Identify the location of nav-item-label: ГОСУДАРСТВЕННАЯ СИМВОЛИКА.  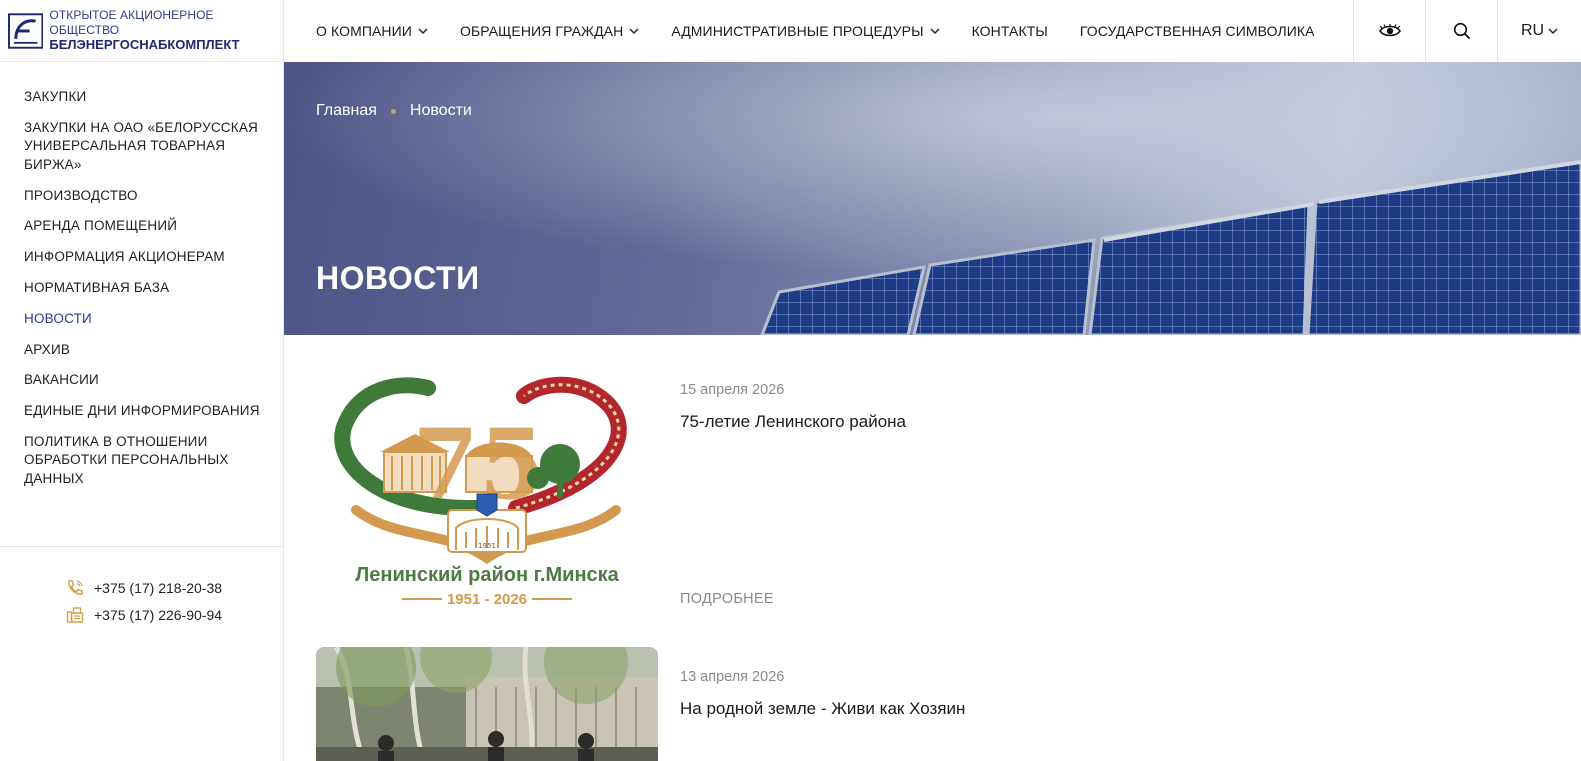
(1197, 31).